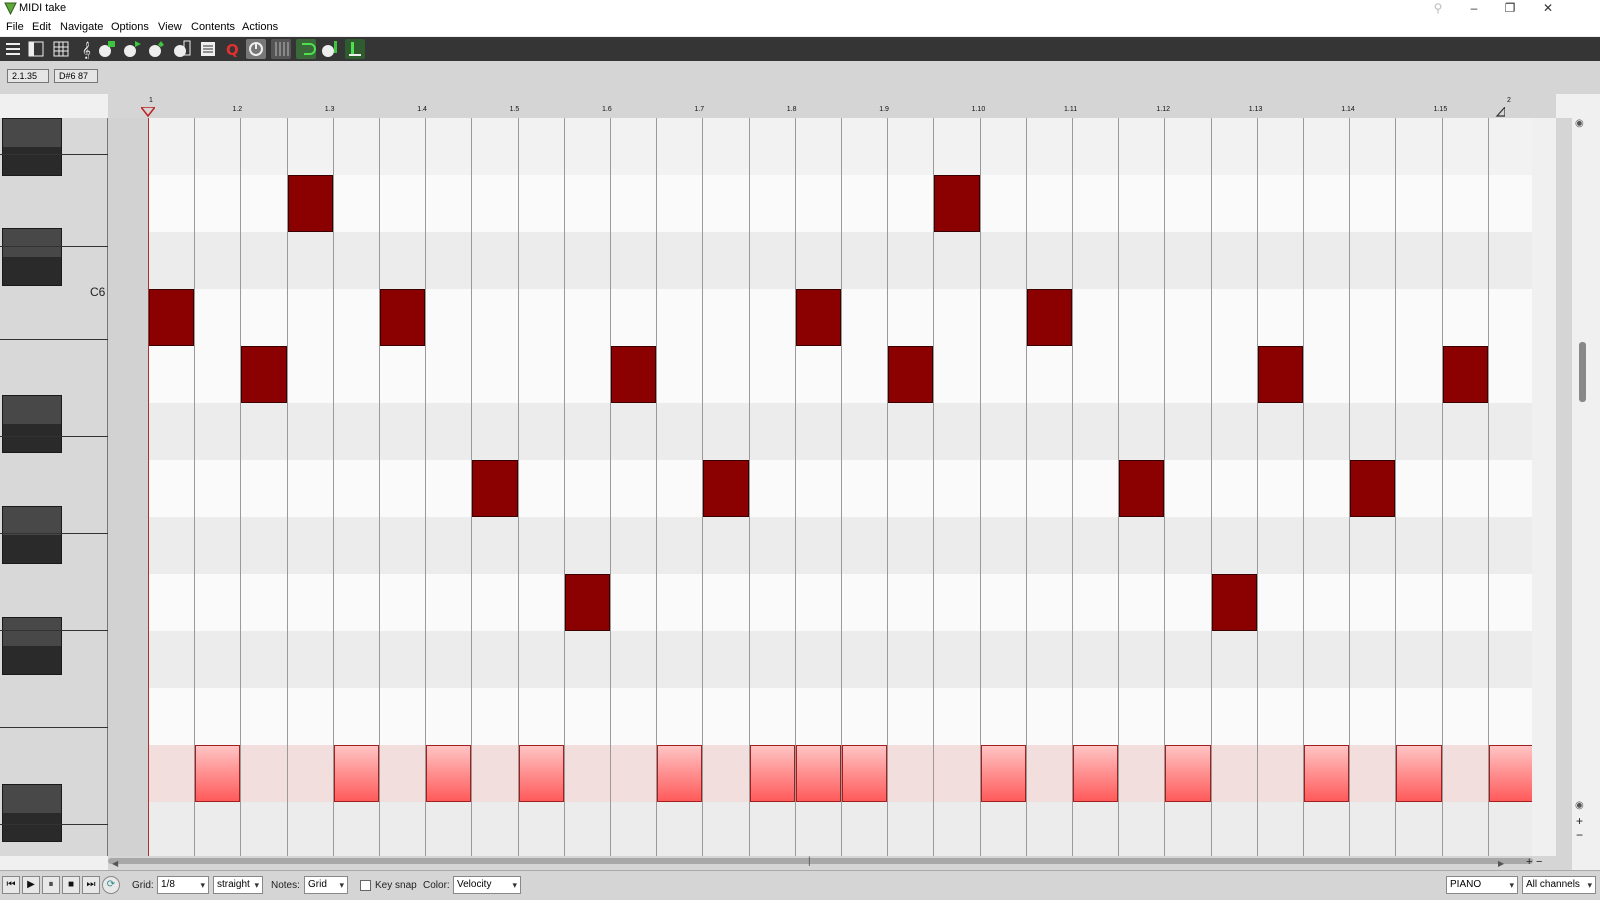  What do you see at coordinates (86, 49) in the screenshot?
I see `notation-treble-clef-icon: 𝄞` at bounding box center [86, 49].